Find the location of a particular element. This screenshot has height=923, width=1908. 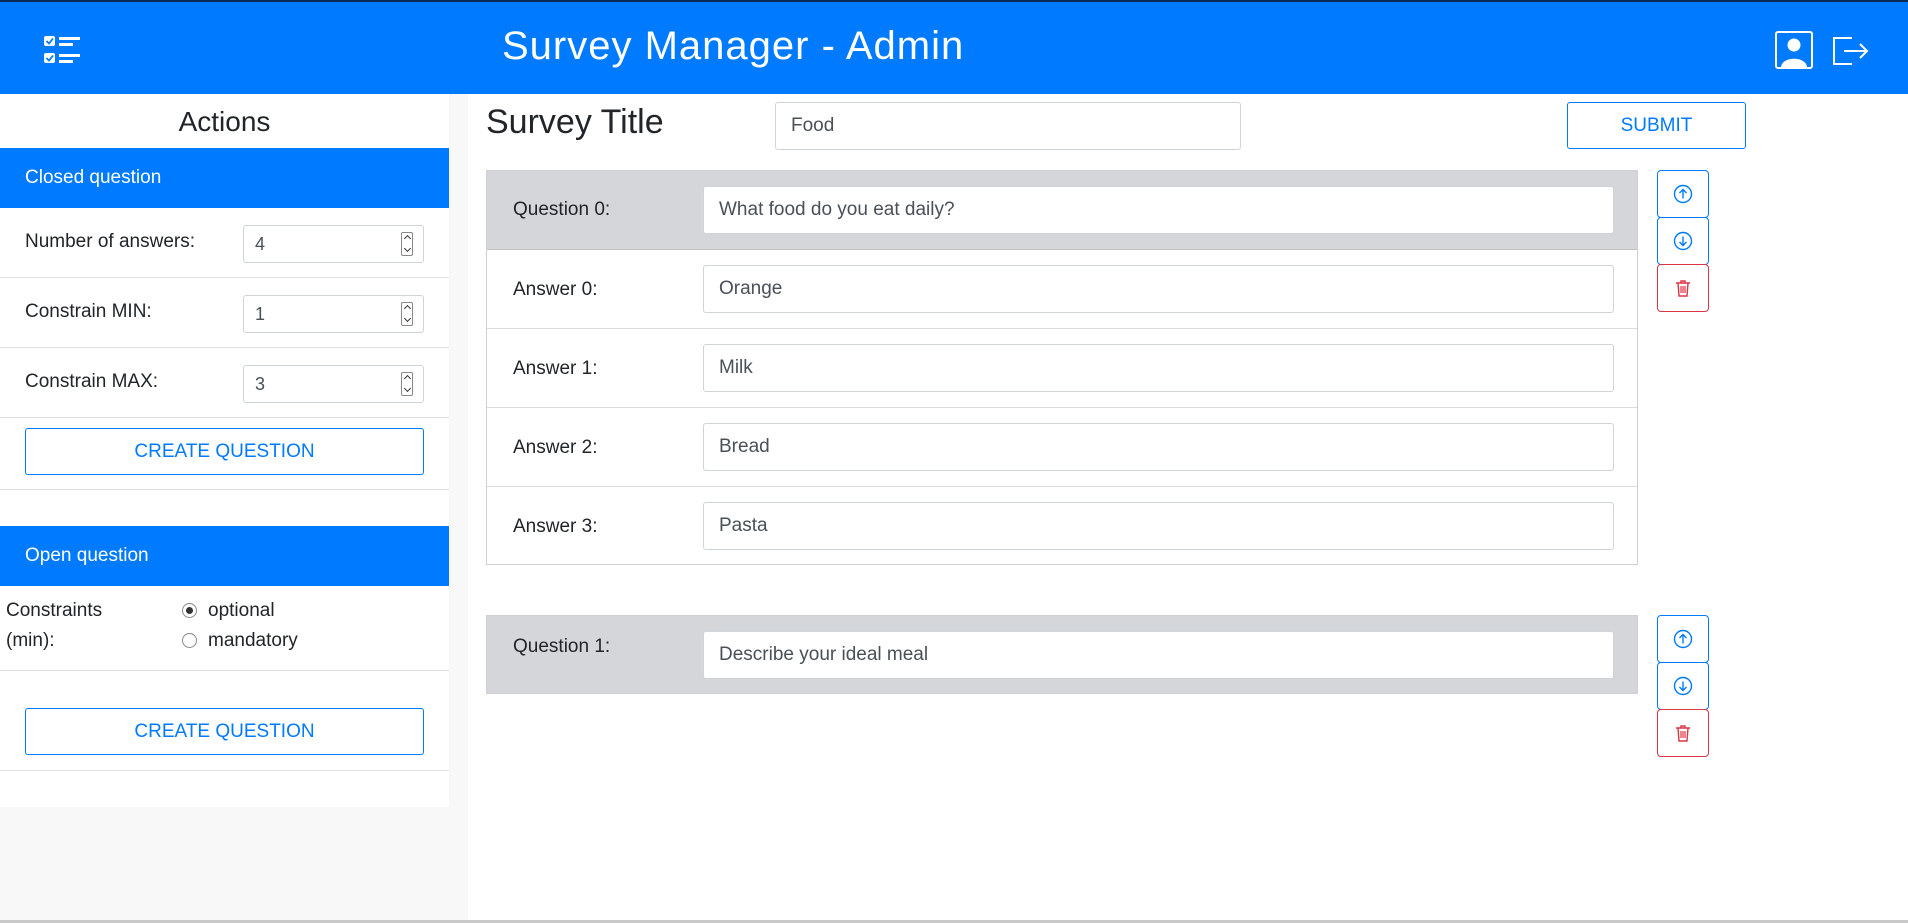

constrain-max-label: Constrain MAX: is located at coordinates (92, 381).